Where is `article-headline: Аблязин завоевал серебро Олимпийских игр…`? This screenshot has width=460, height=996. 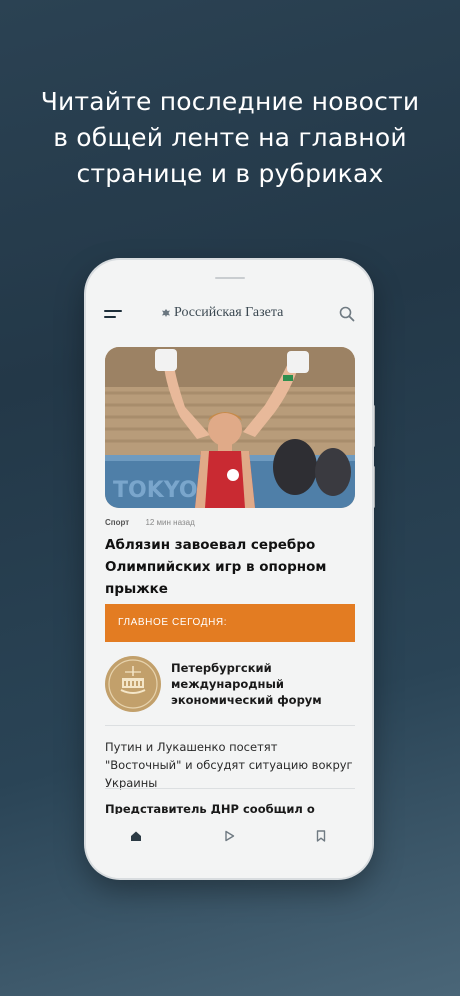 article-headline: Аблязин завоевал серебро Олимпийских игр… is located at coordinates (231, 567).